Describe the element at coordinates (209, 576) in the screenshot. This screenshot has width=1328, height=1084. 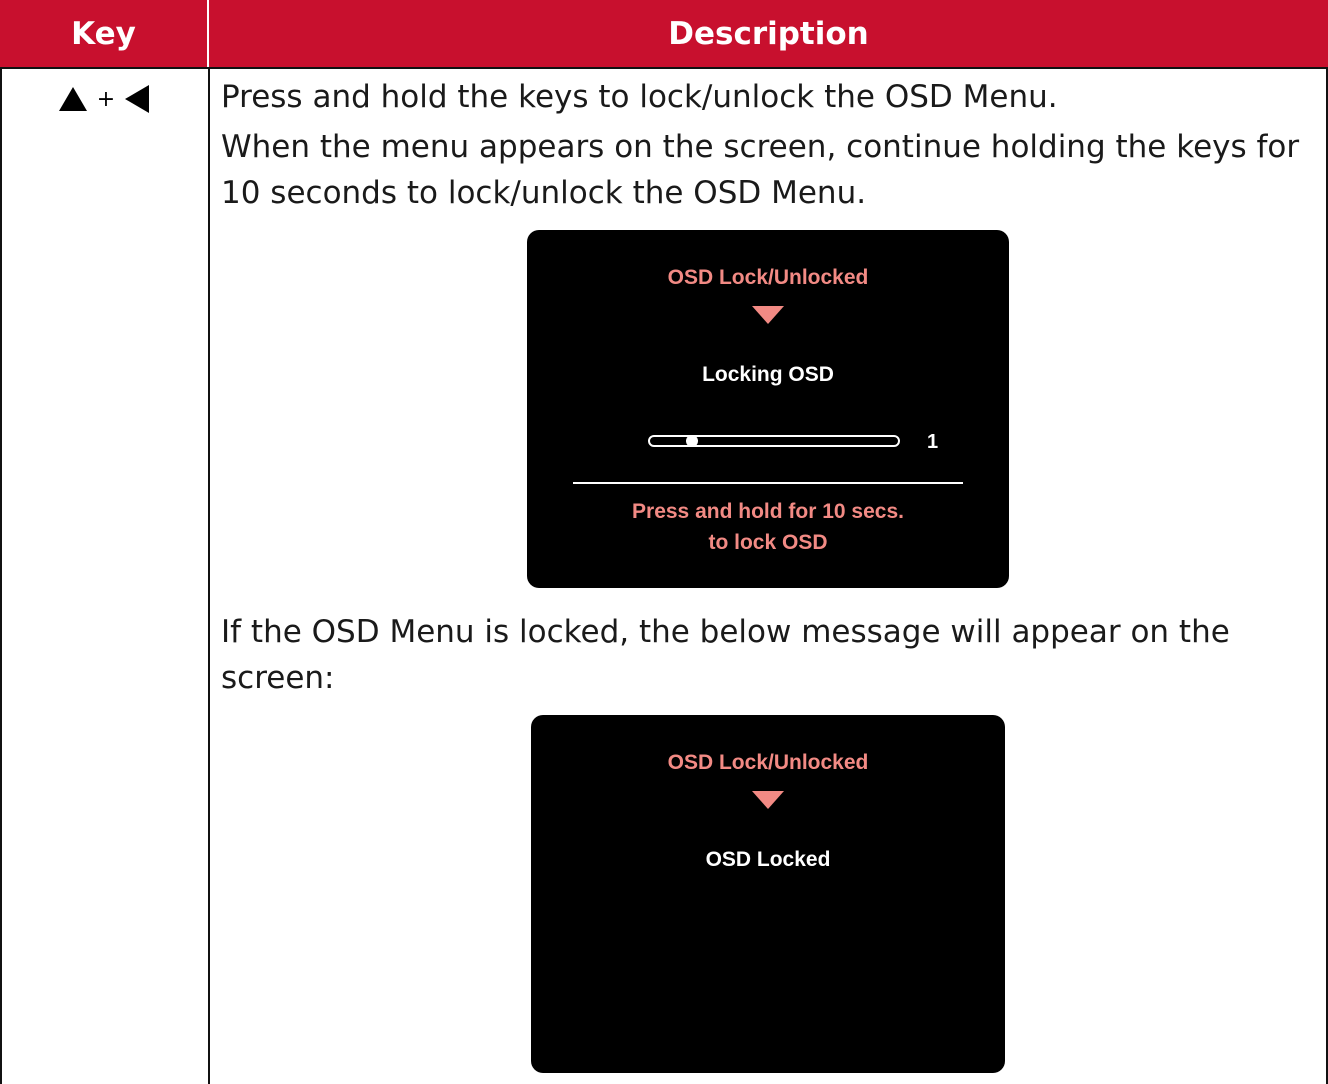
I see `table-column-divider` at that location.